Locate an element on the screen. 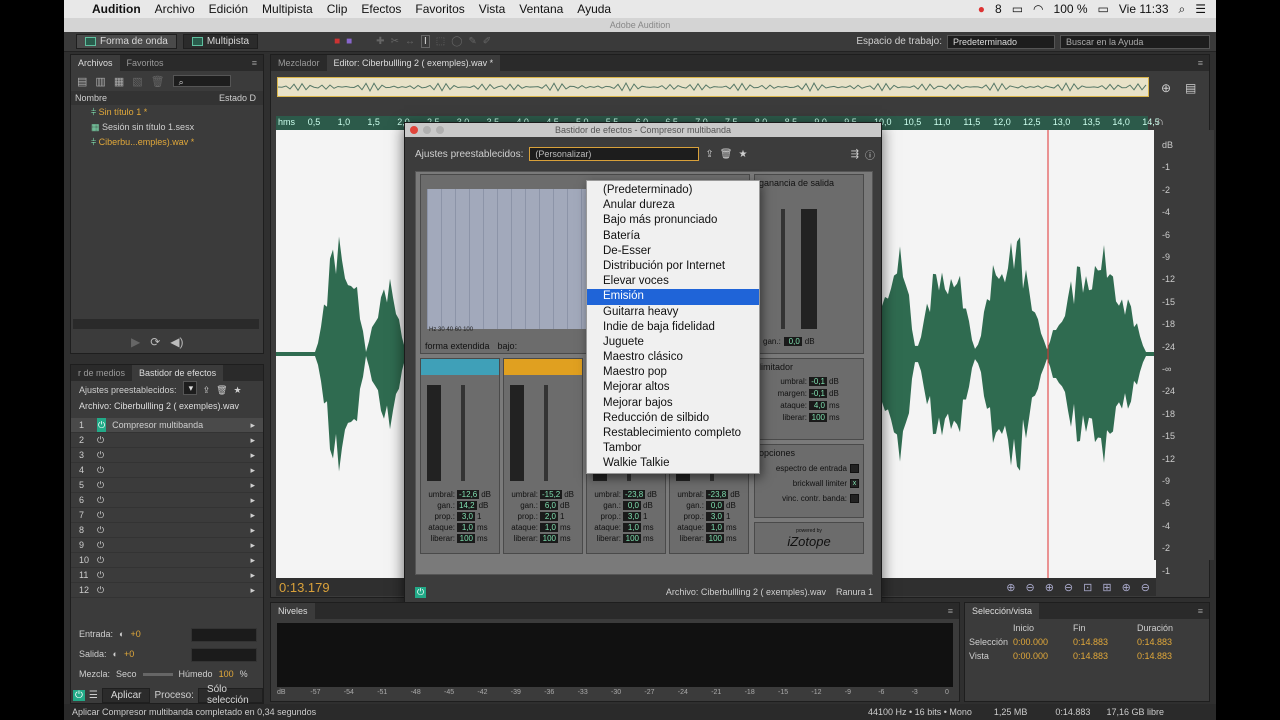  panel-list-icon: ▤ is located at coordinates (1190, 88).